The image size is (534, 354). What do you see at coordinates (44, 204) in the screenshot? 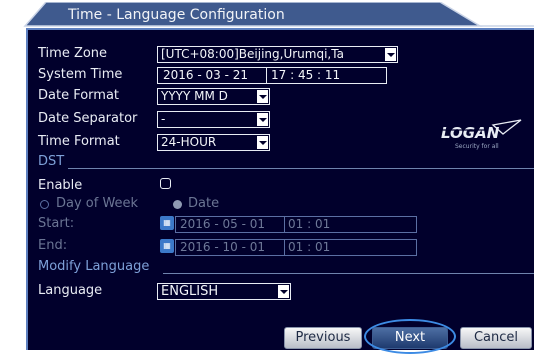
I see `day-of-week-radio` at bounding box center [44, 204].